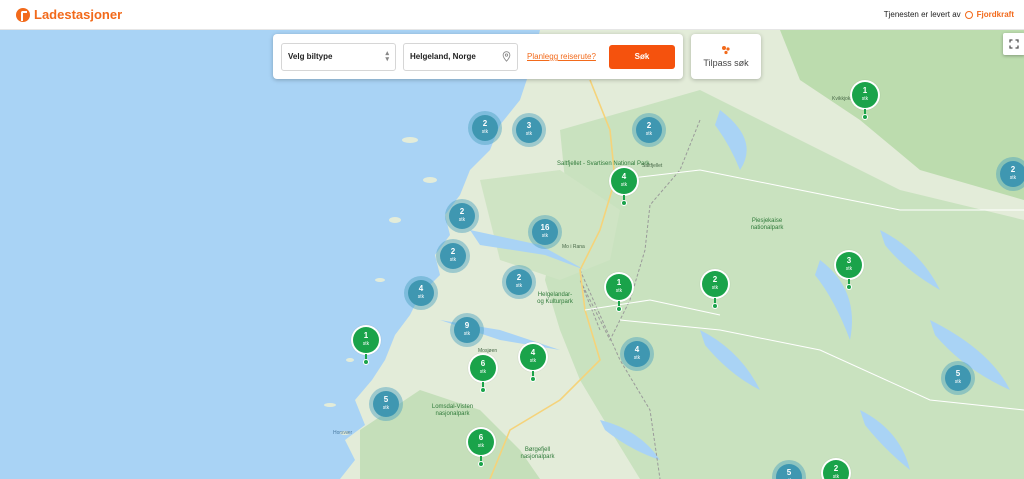 The image size is (1024, 479). I want to click on select-arrows-icon: ▴ ▾, so click(387, 56).